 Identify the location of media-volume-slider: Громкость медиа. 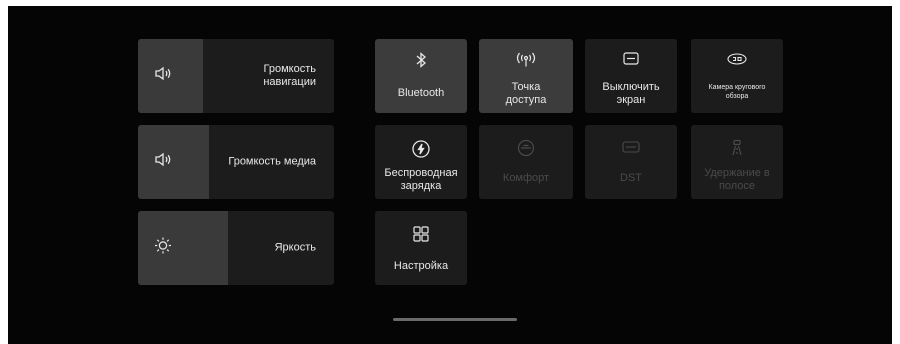
(236, 162).